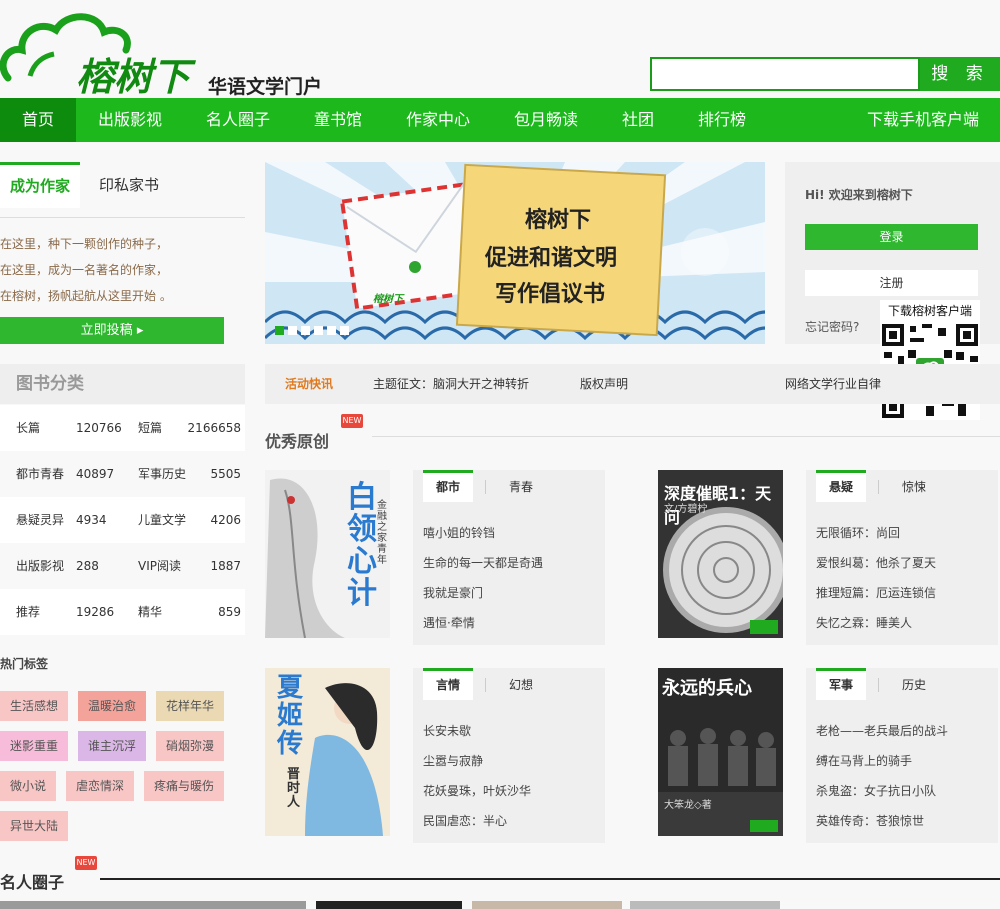  I want to click on category-row: 都市青春 40897 军事历史 5505, so click(122, 474).